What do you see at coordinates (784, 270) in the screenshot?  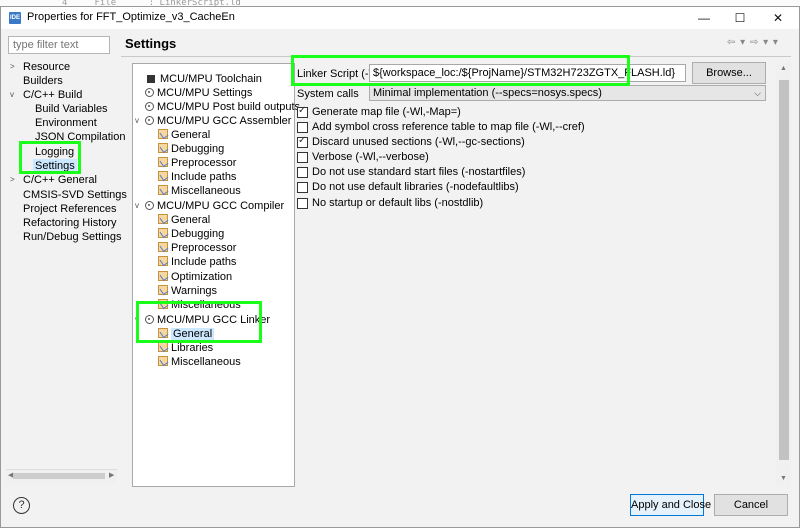 I see `options-scroll-thumb` at bounding box center [784, 270].